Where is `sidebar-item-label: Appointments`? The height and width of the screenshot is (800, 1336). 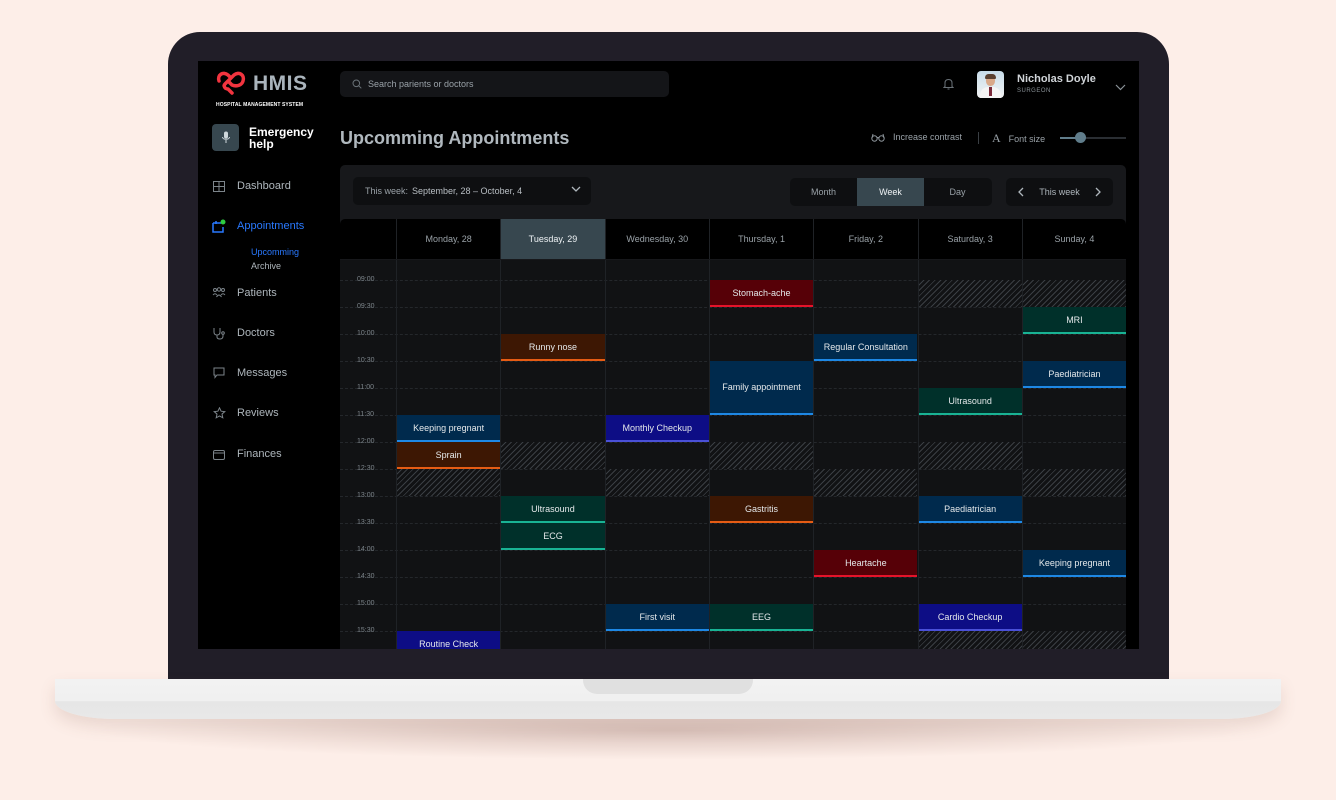
sidebar-item-label: Appointments is located at coordinates (271, 226).